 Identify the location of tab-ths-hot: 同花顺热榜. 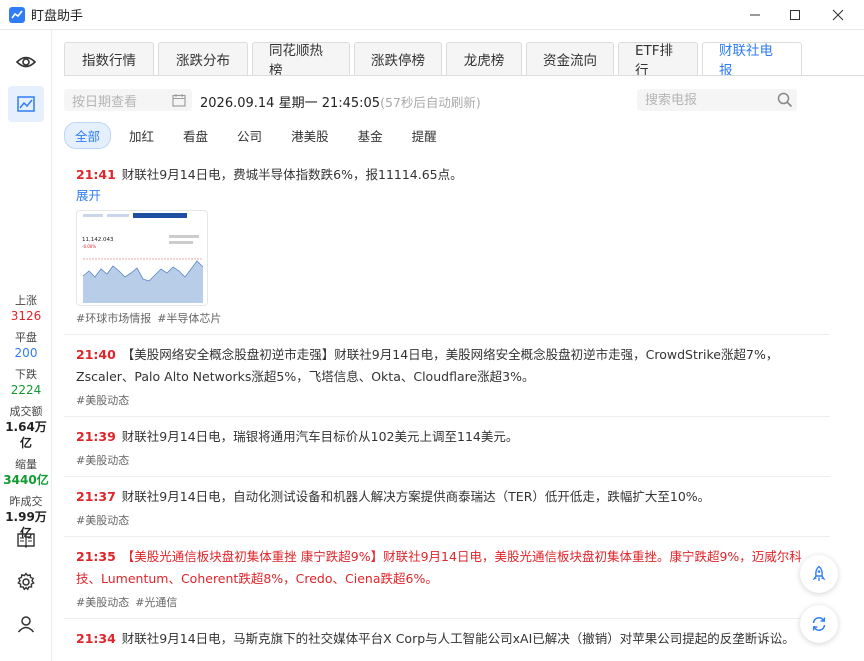
(301, 60).